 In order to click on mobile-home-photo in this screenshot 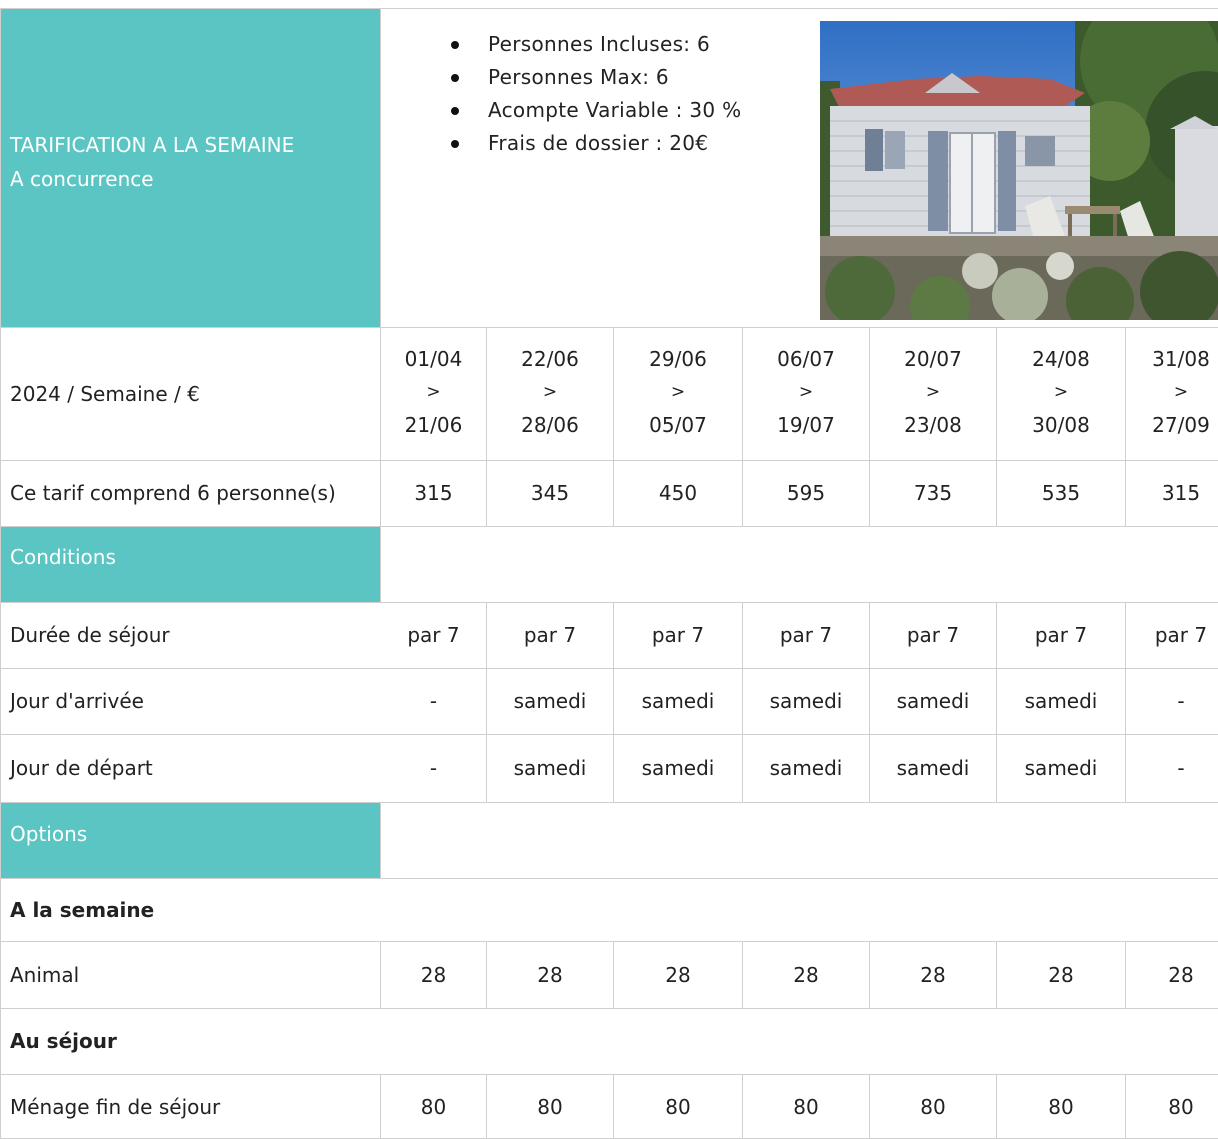, I will do `click(1019, 170)`.